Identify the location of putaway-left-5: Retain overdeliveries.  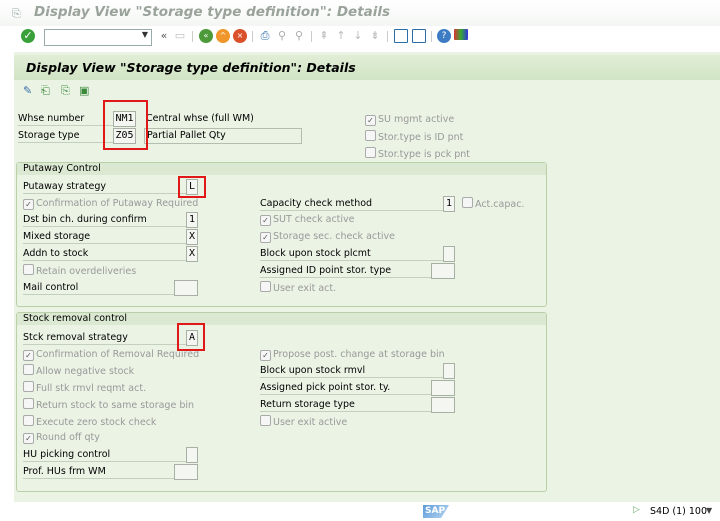
(79, 270).